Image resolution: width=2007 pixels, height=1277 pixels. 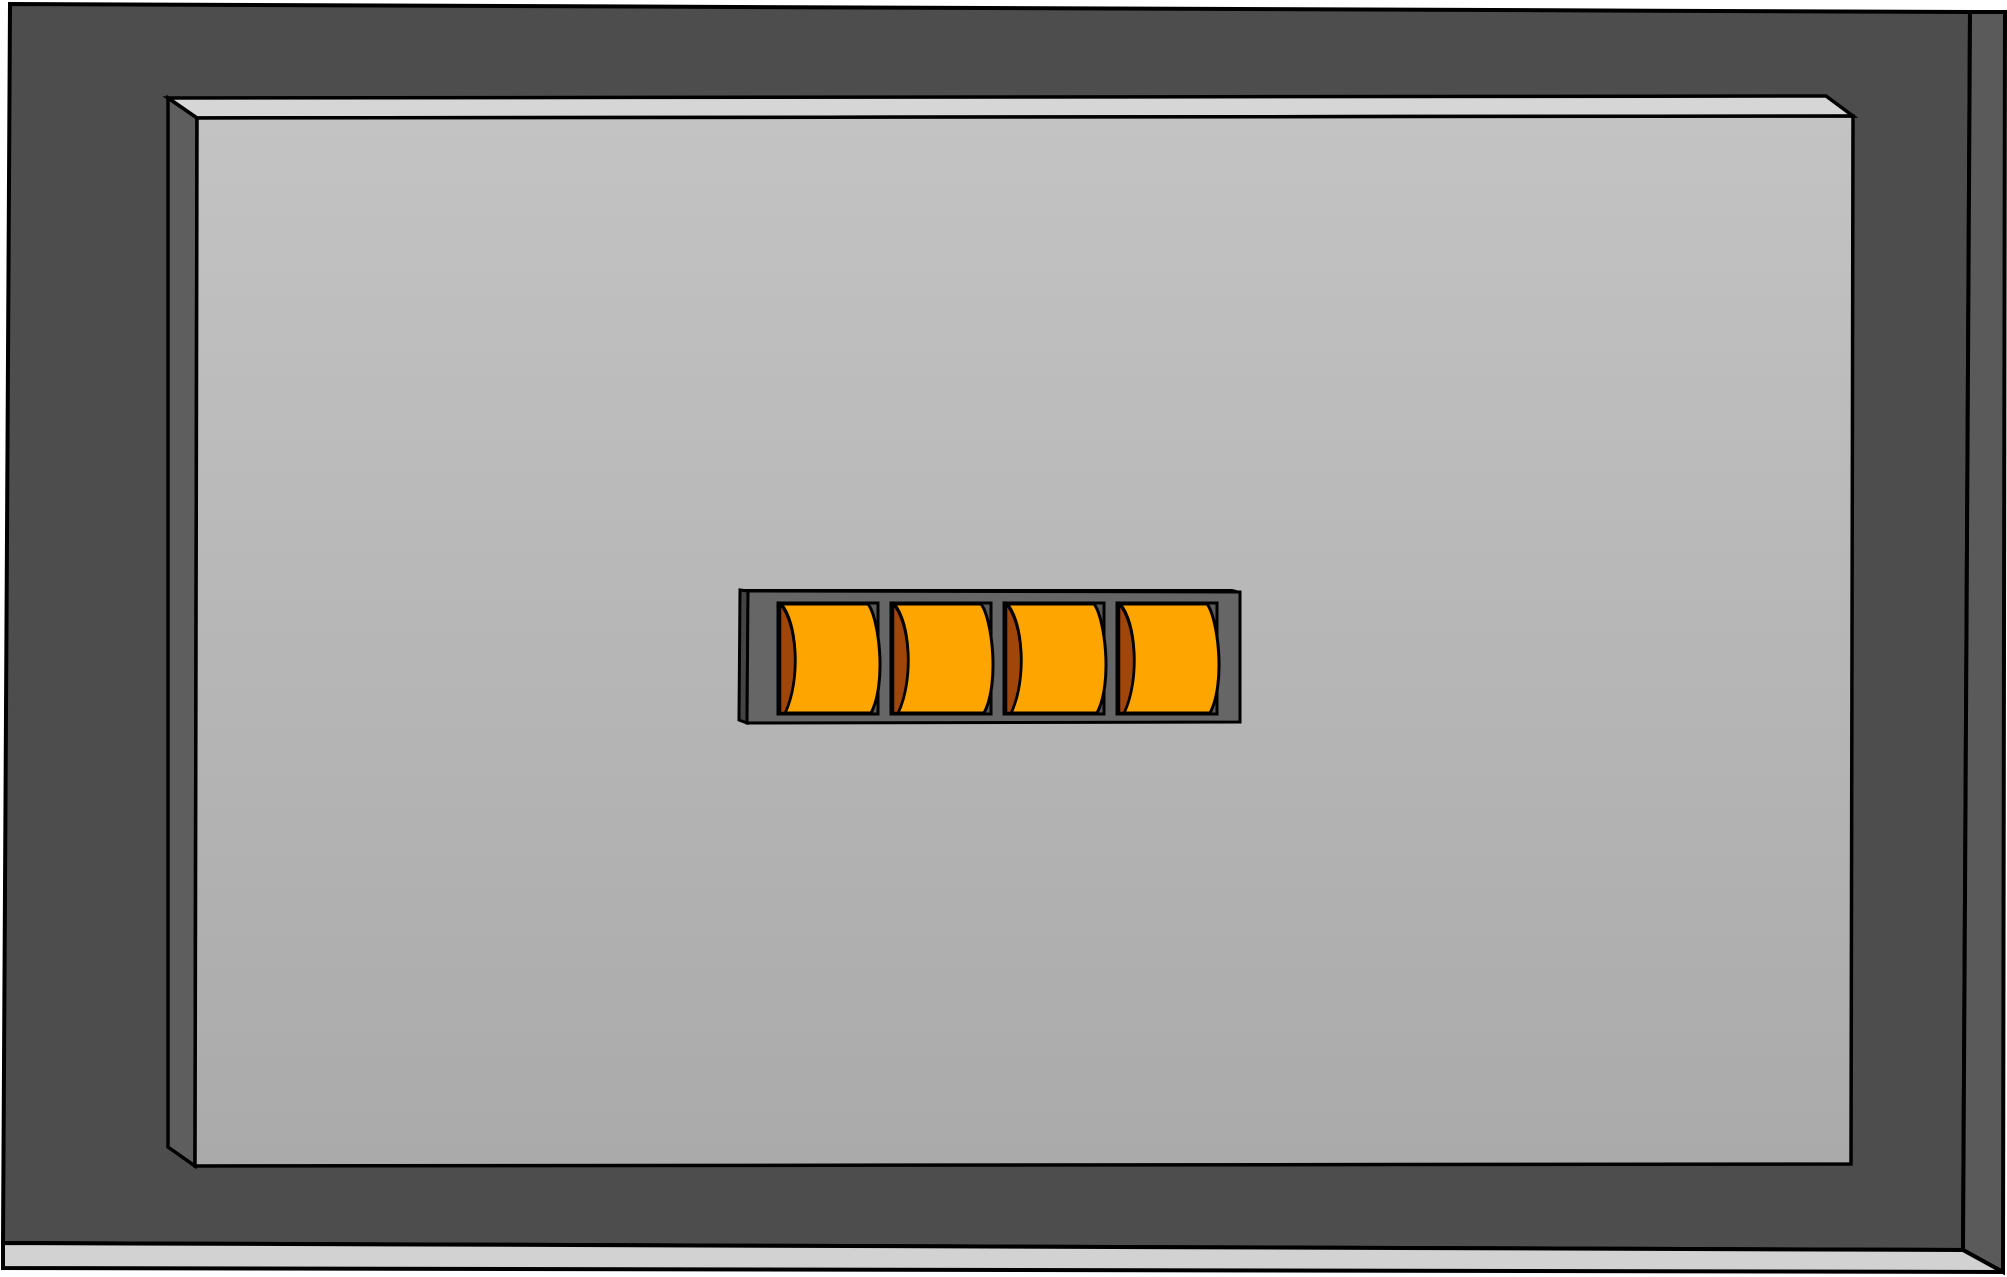 I want to click on outer-frame-right-side, so click(x=1983, y=643).